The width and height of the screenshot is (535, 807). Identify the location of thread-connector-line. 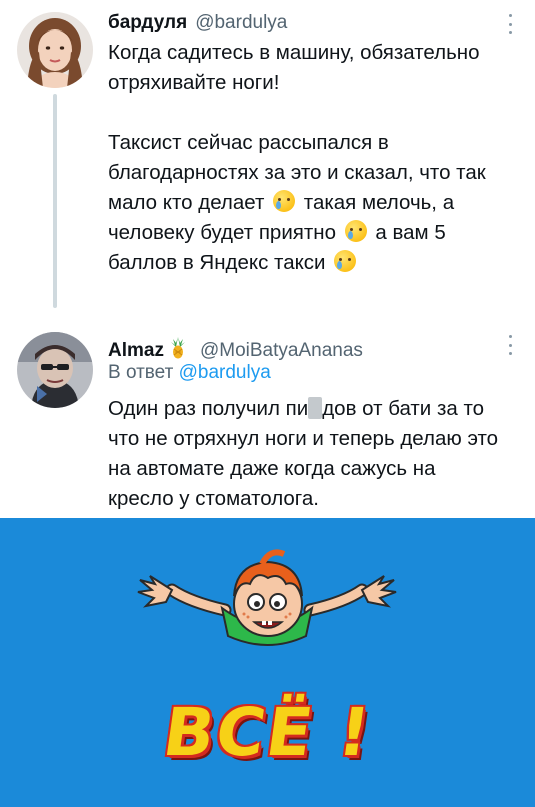
(55, 201).